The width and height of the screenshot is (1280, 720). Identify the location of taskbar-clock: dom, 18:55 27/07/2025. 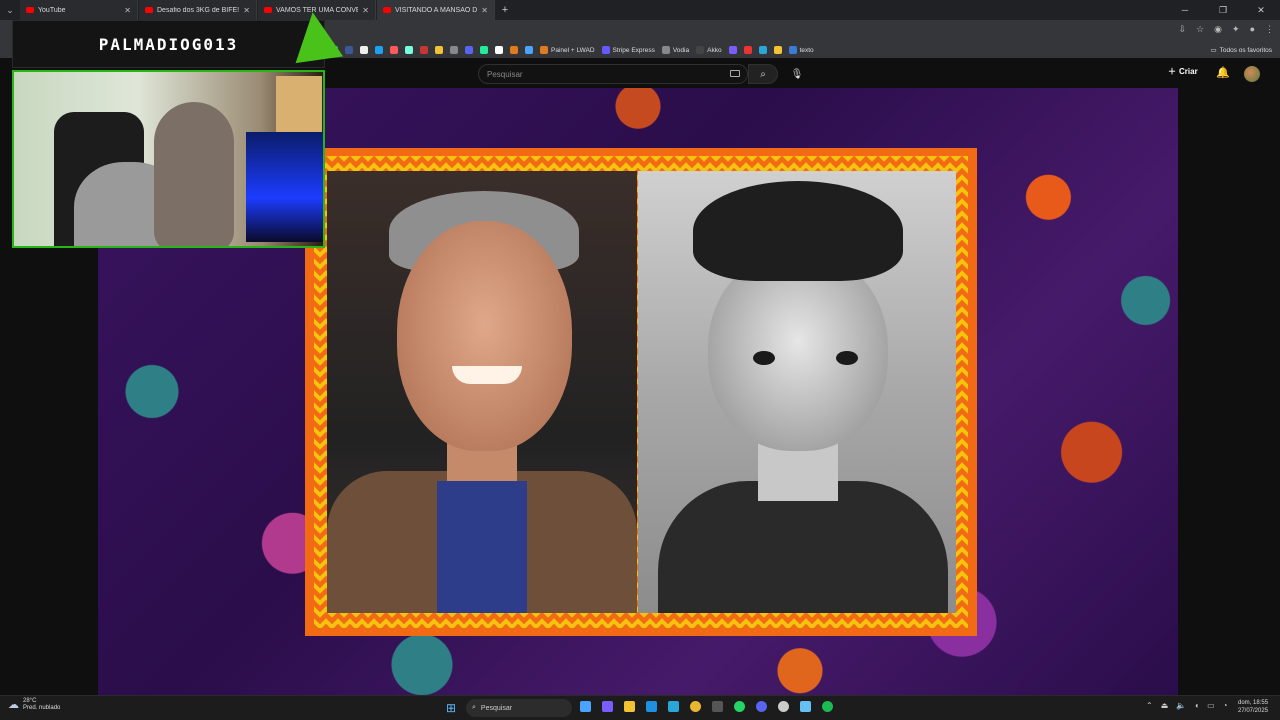
(1253, 707).